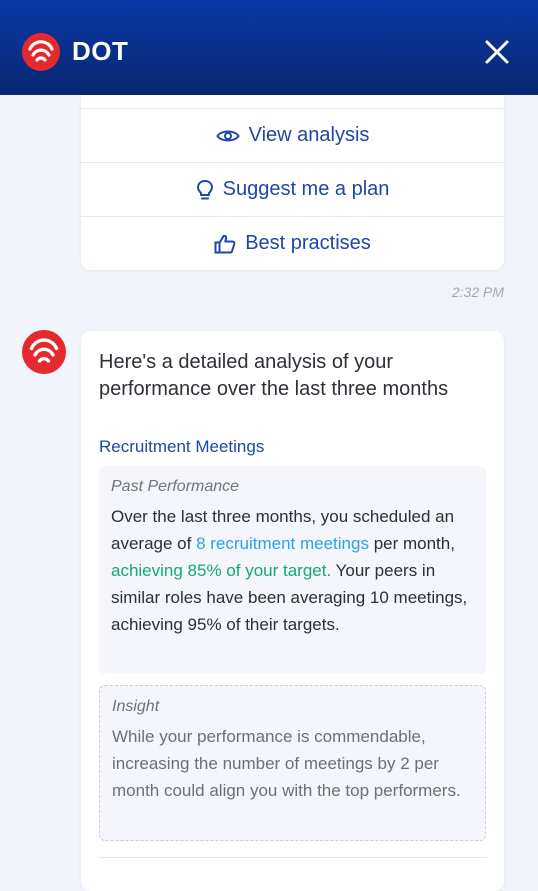 The image size is (538, 891). I want to click on message-timestamp: 2:32 PM, so click(477, 292).